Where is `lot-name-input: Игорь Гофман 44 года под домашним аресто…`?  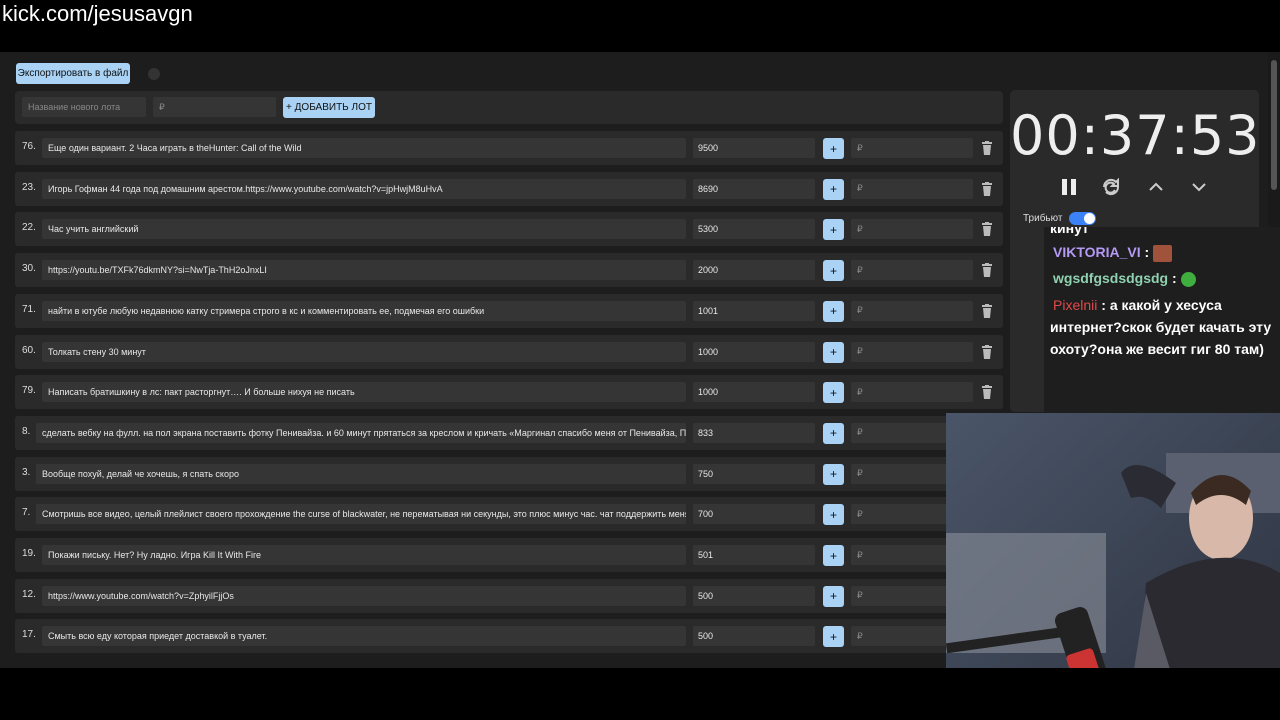 lot-name-input: Игорь Гофман 44 года под домашним аресто… is located at coordinates (364, 188).